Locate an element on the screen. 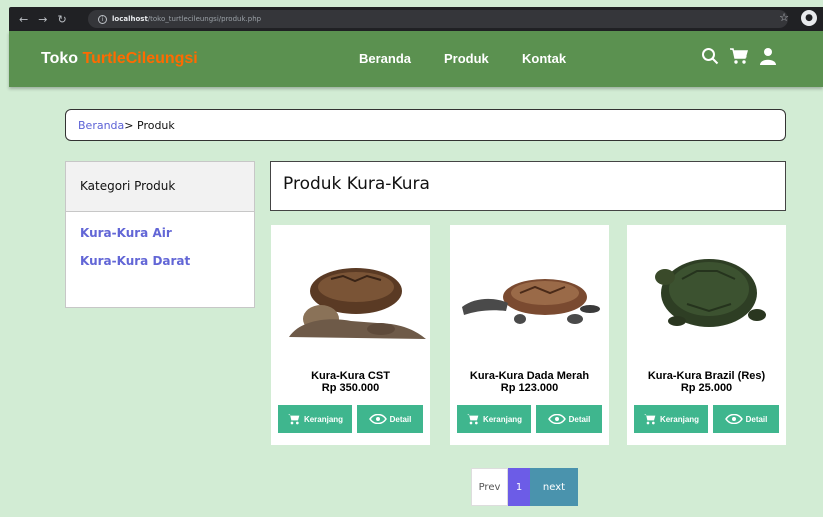 This screenshot has height=517, width=823. bookmark-star-icon: ☆ is located at coordinates (784, 17).